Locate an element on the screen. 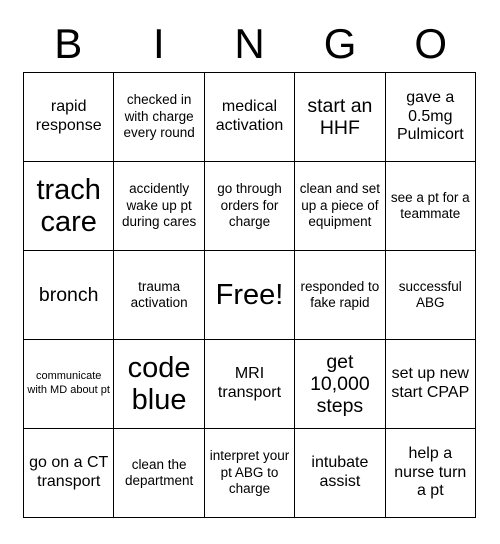 The width and height of the screenshot is (500, 544). bingo-cell-label: rapid response is located at coordinates (68, 116).